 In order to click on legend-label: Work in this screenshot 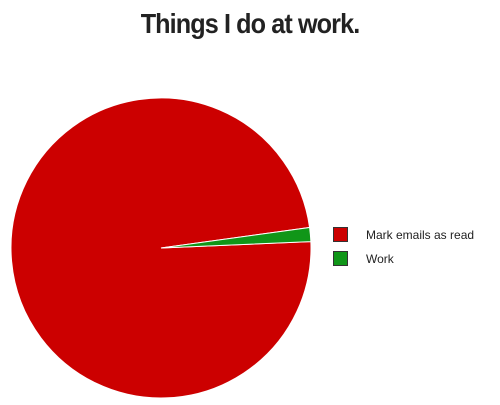, I will do `click(380, 258)`.